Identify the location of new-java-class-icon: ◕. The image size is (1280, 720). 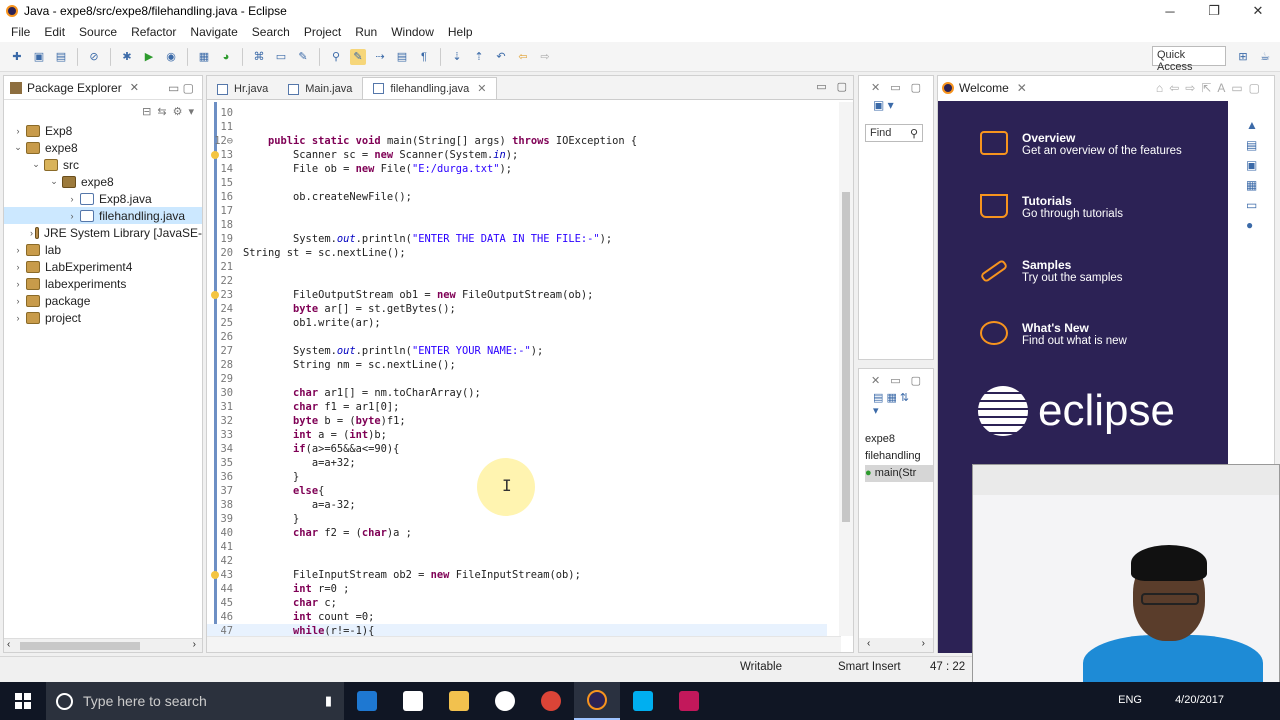
(226, 57).